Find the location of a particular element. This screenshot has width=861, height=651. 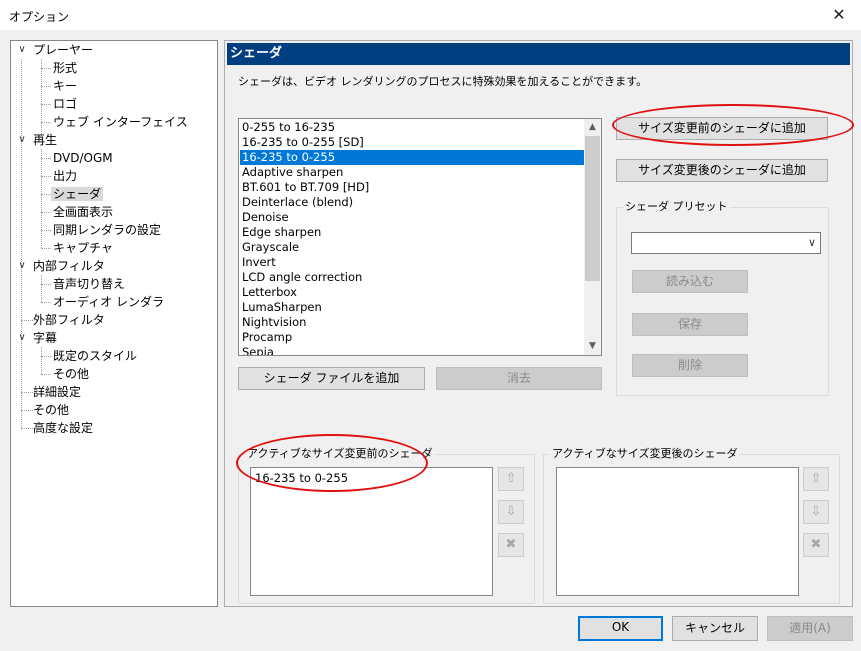

shader-list-item: BT.601 to BT.709 [HD] is located at coordinates (412, 187).